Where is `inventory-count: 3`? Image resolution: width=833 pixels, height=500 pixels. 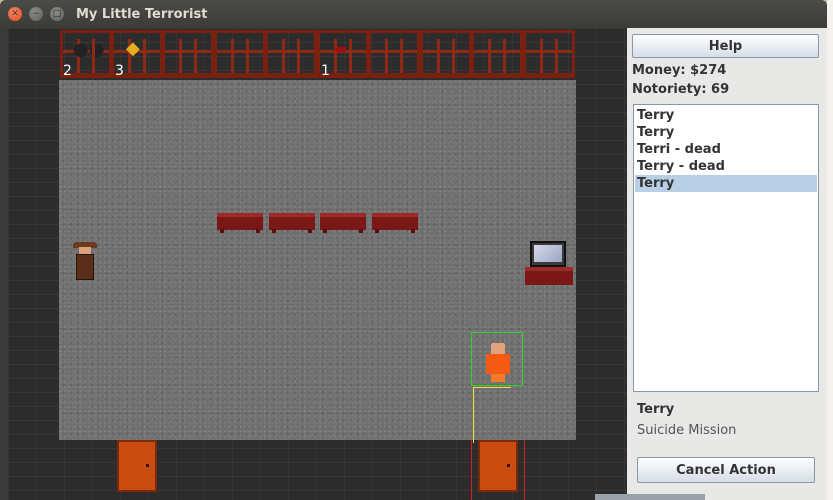 inventory-count: 3 is located at coordinates (119, 71).